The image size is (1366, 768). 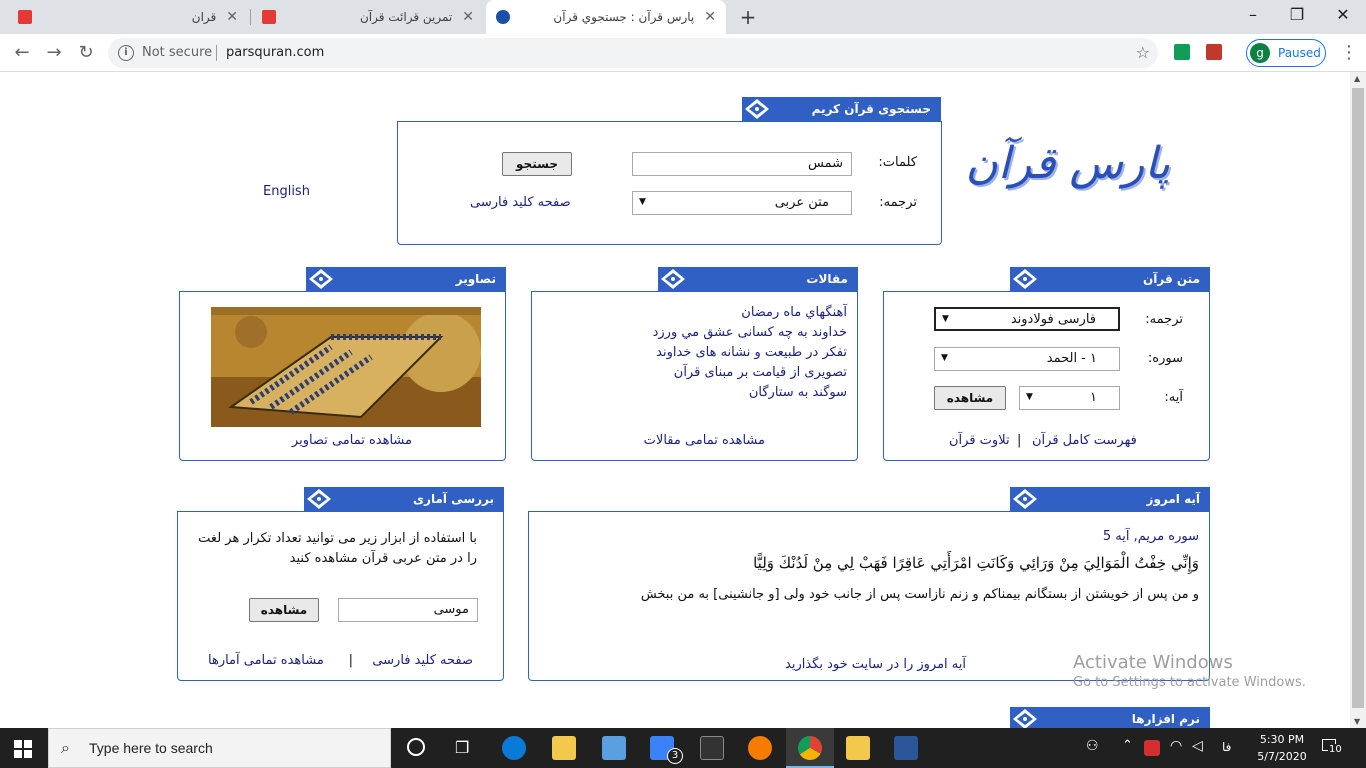 What do you see at coordinates (266, 660) in the screenshot?
I see `all-stats-link: مشاهده تمامی آمارها` at bounding box center [266, 660].